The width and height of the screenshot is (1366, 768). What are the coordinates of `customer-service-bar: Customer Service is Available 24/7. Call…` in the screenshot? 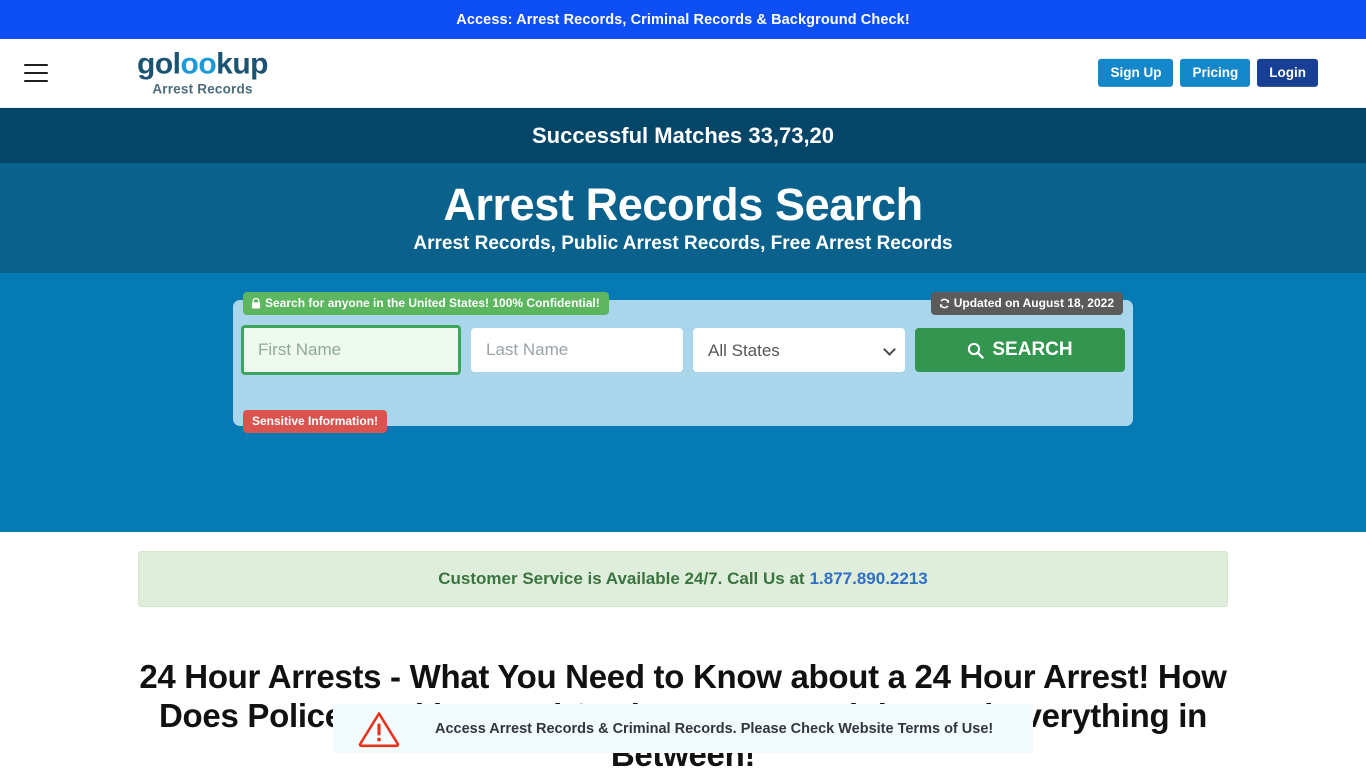 It's located at (683, 579).